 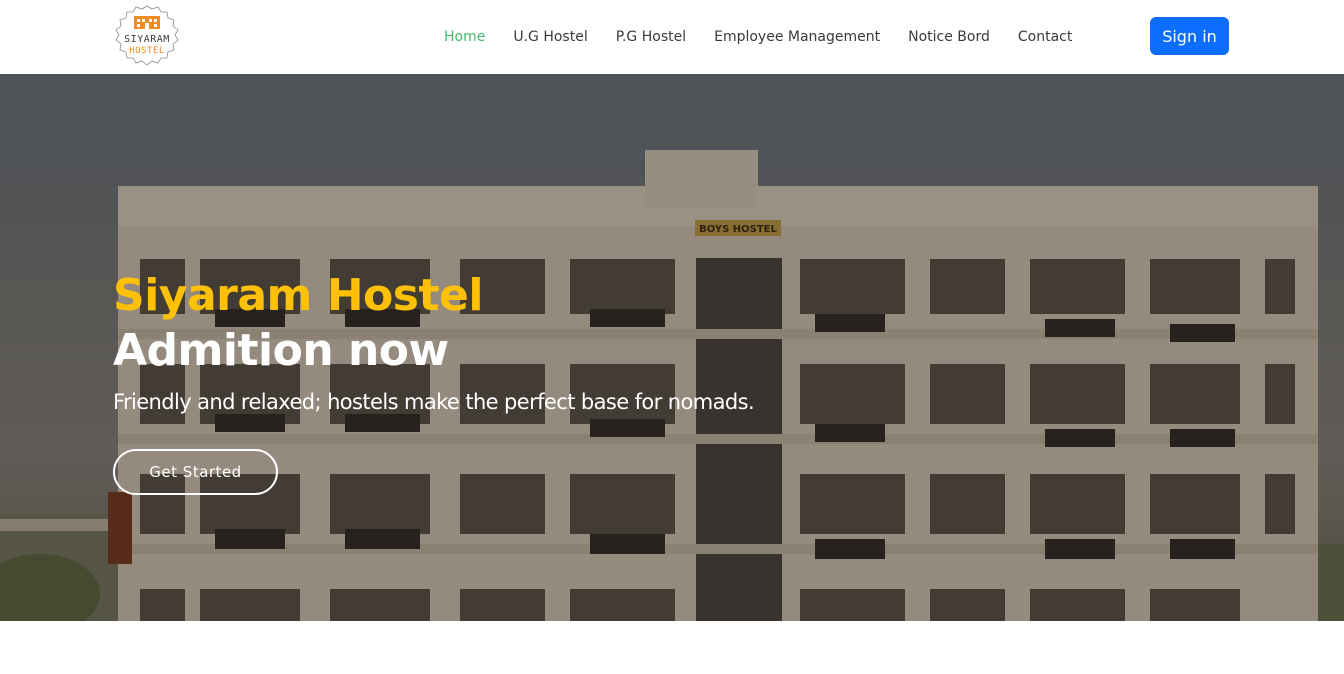 I want to click on get-started-button: Get Started, so click(x=195, y=472).